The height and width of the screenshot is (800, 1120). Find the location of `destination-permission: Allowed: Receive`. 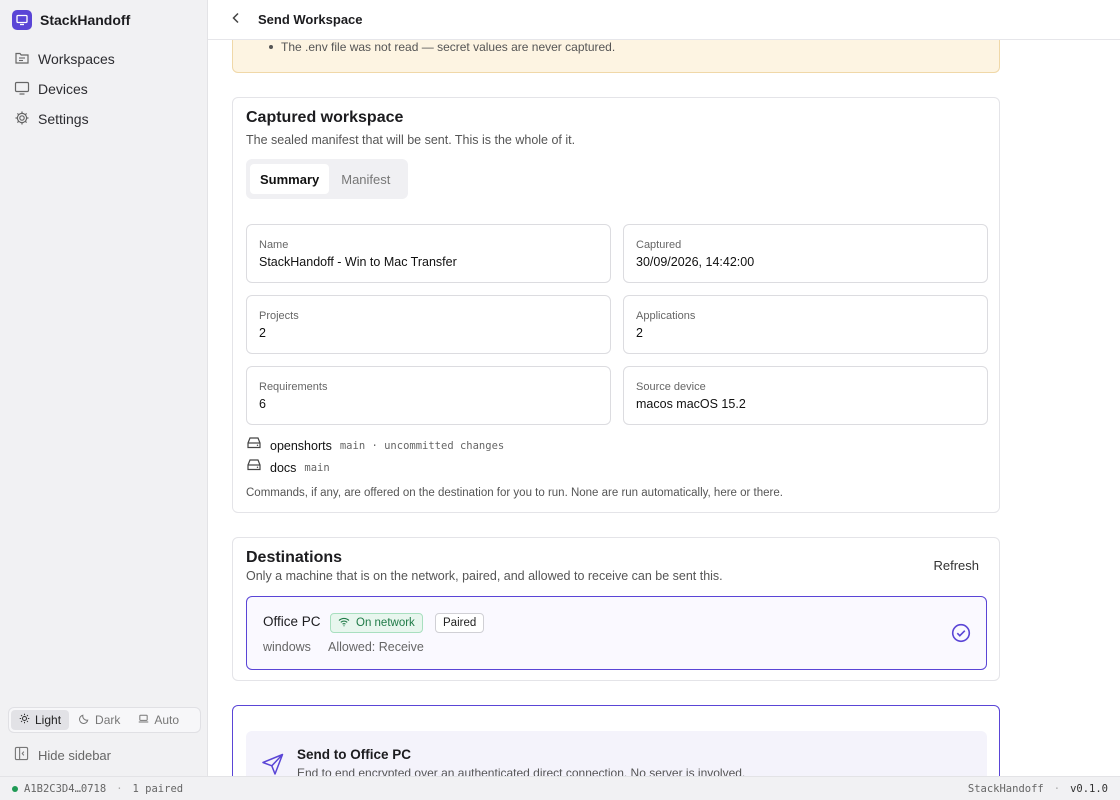

destination-permission: Allowed: Receive is located at coordinates (376, 647).